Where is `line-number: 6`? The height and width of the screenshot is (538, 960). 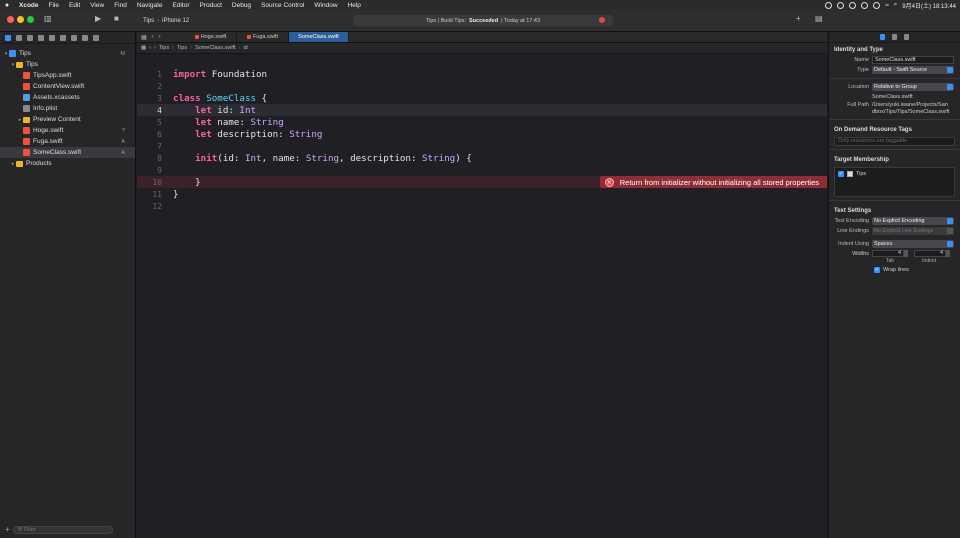 line-number: 6 is located at coordinates (150, 134).